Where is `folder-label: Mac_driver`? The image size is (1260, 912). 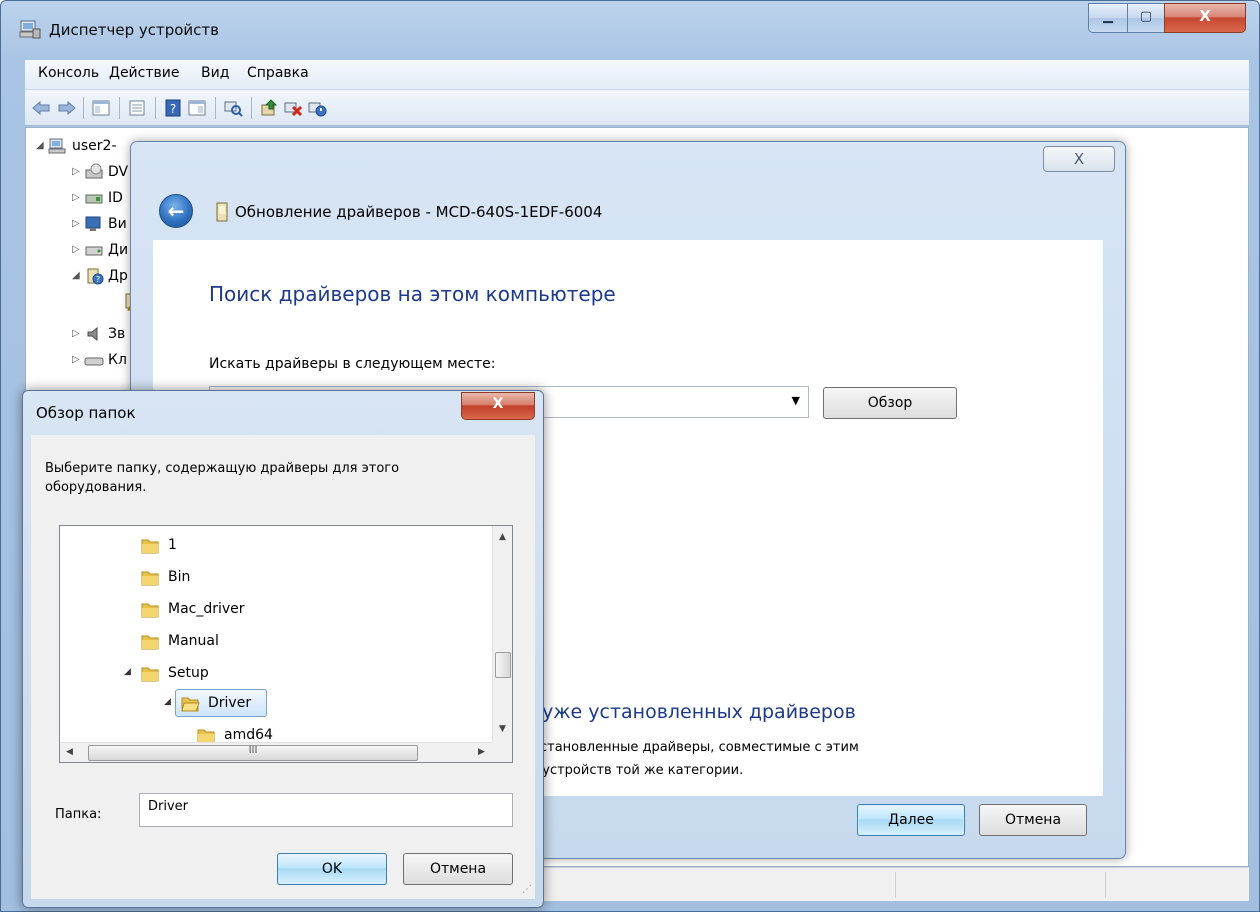 folder-label: Mac_driver is located at coordinates (206, 609).